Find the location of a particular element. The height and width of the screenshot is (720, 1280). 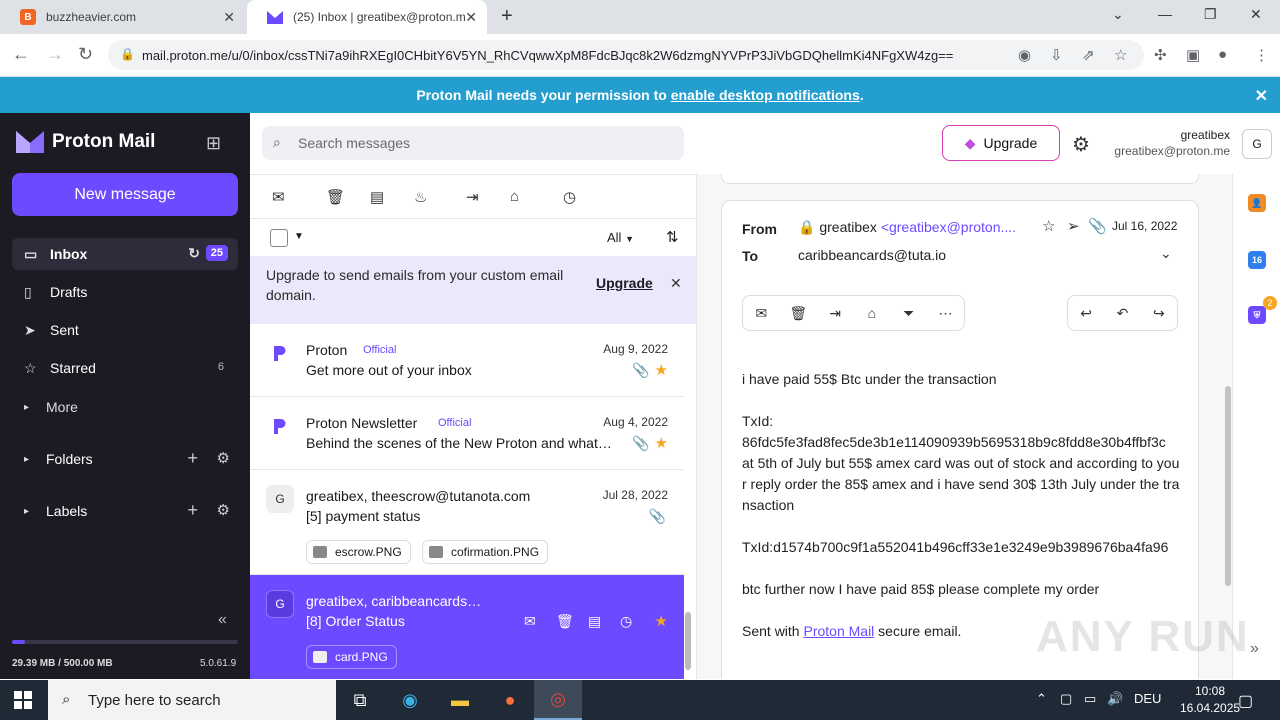

to-address: caribbeancards@tuta.io is located at coordinates (872, 255).